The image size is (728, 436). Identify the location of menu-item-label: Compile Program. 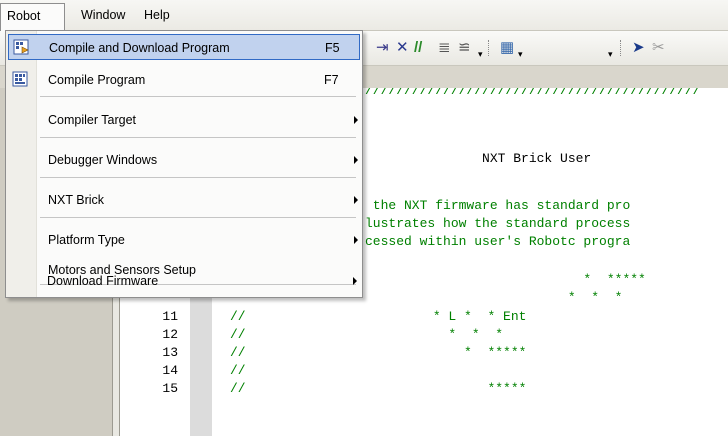
(97, 80).